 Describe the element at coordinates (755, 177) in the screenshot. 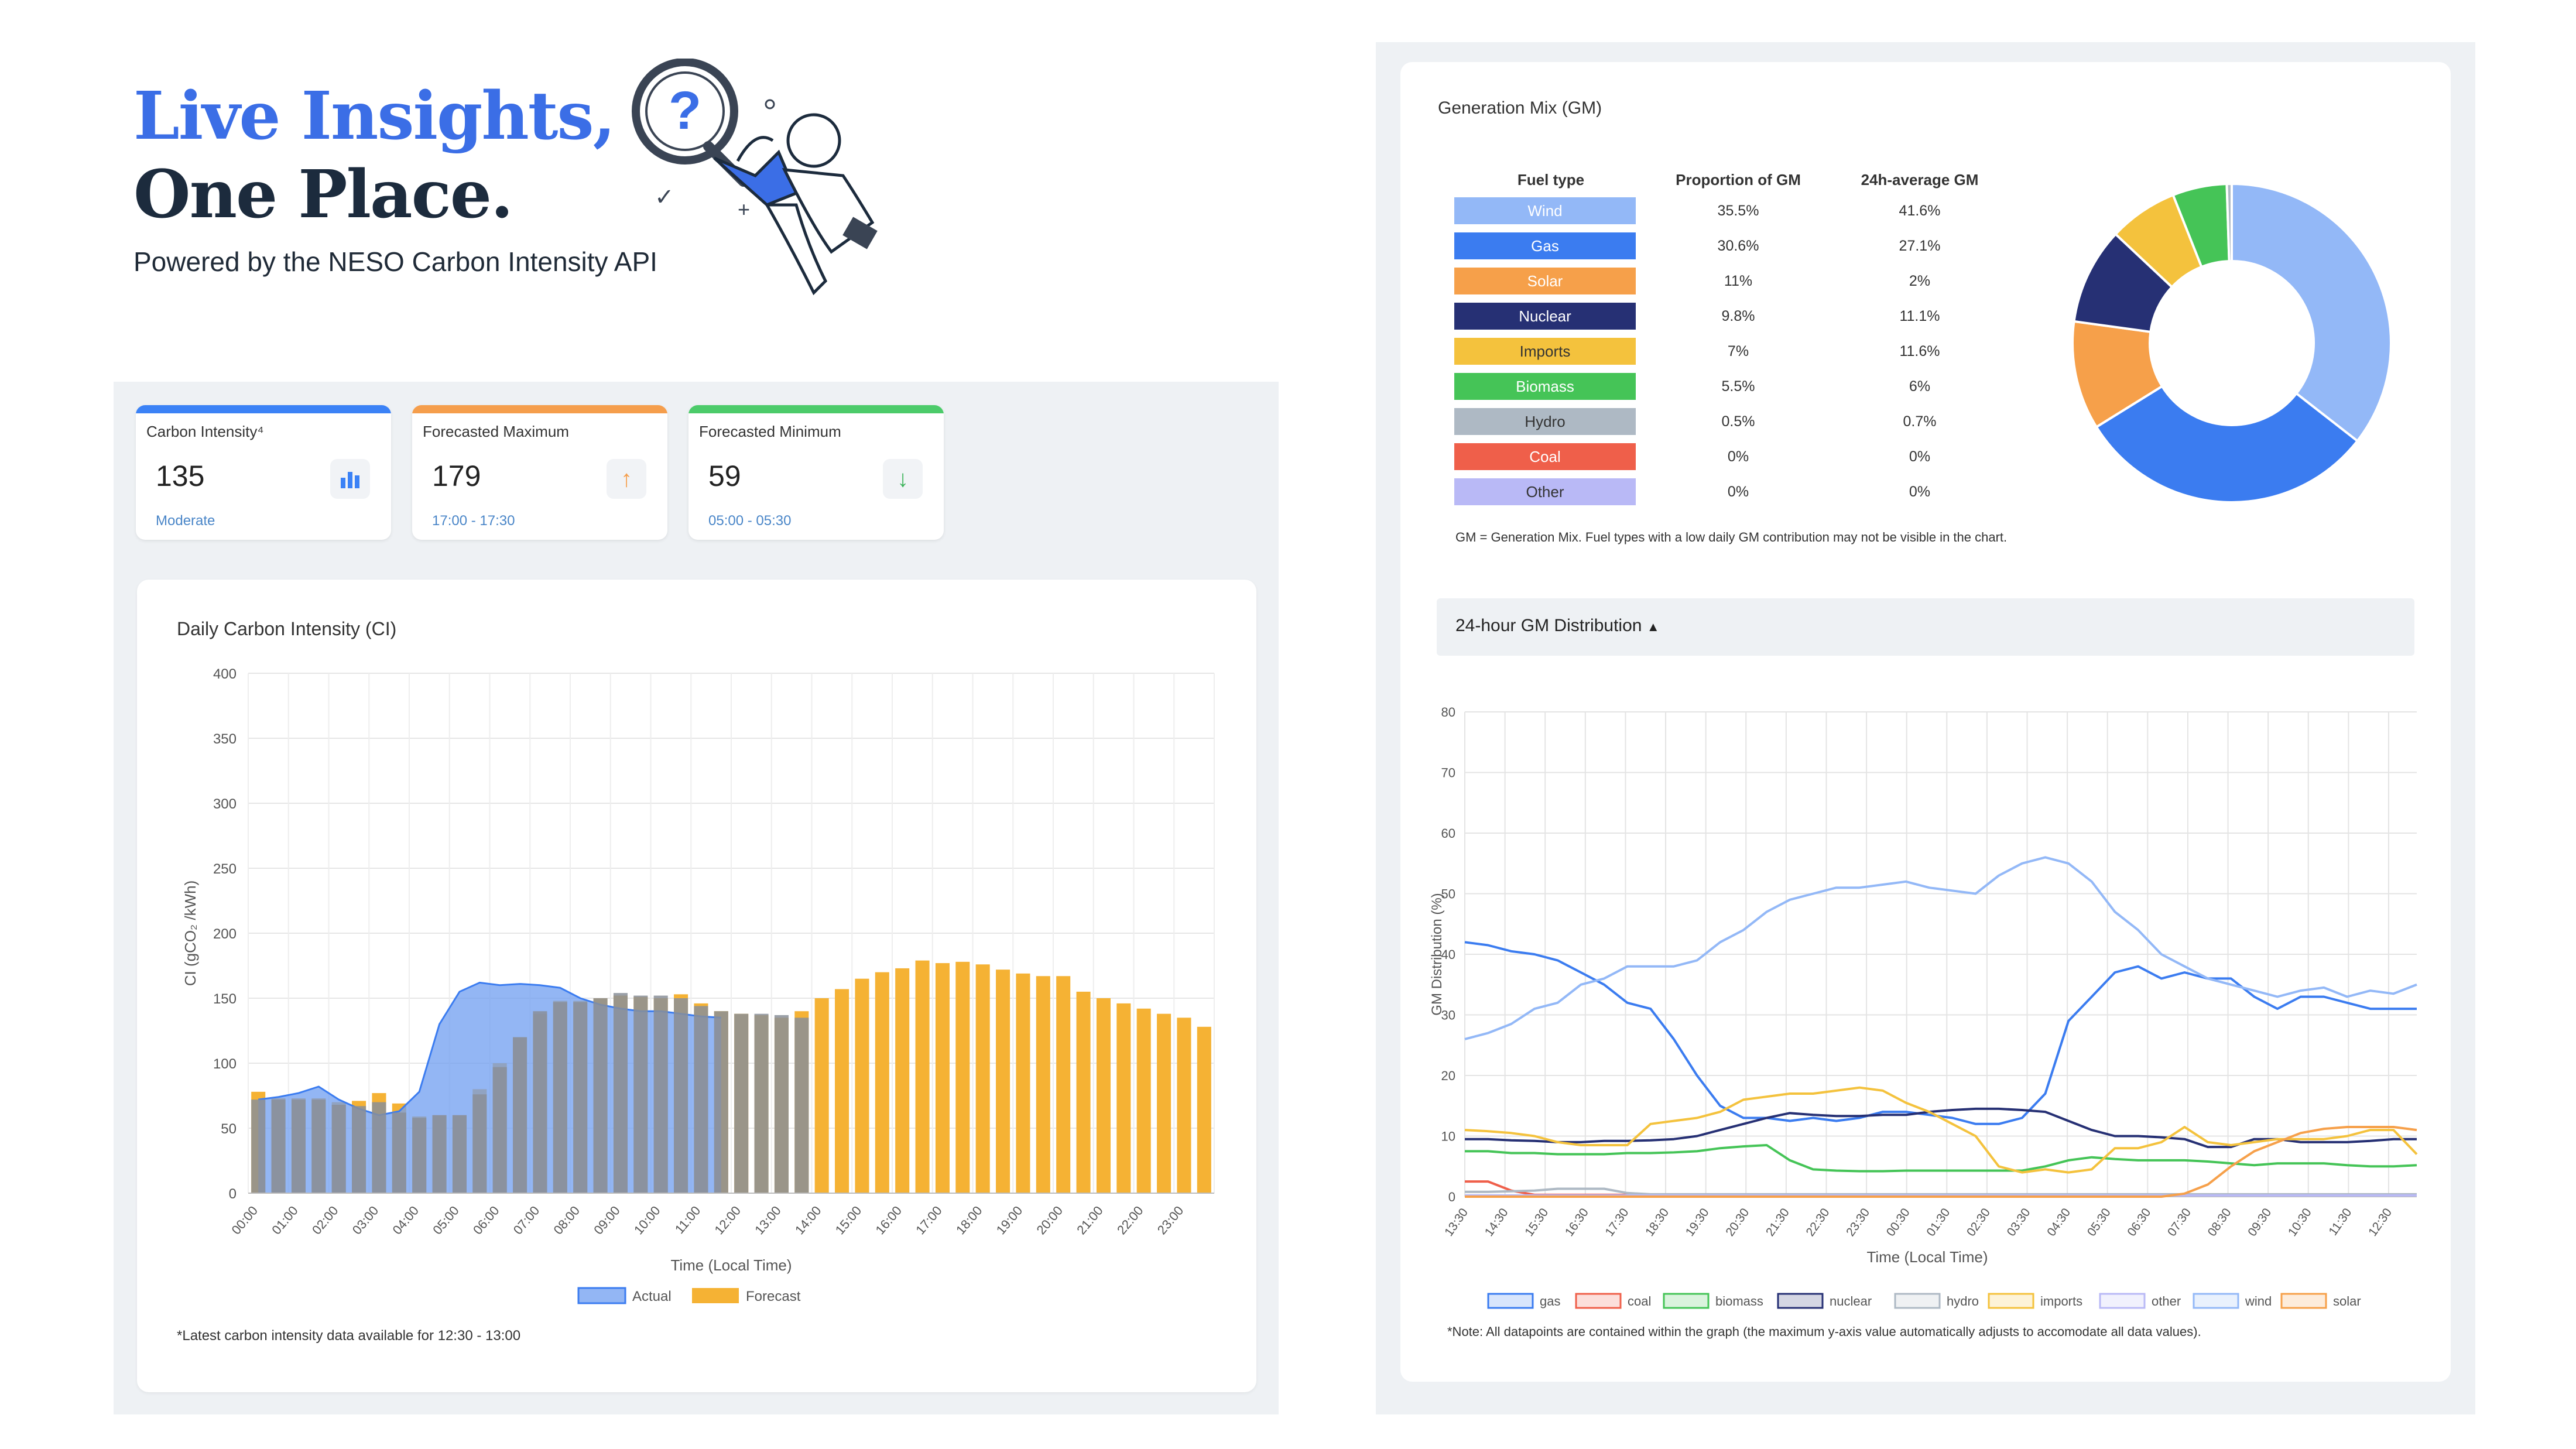

I see `search-person-illustration: ? ✓ +` at that location.